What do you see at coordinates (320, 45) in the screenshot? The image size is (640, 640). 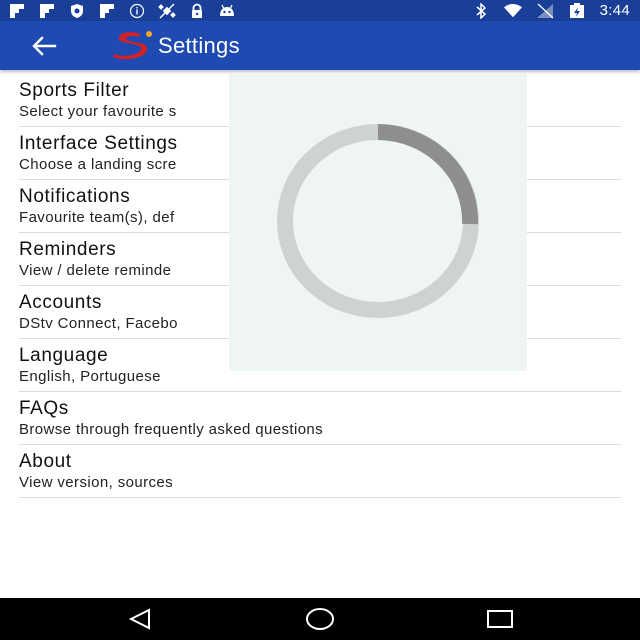 I see `app-bar: Settings` at bounding box center [320, 45].